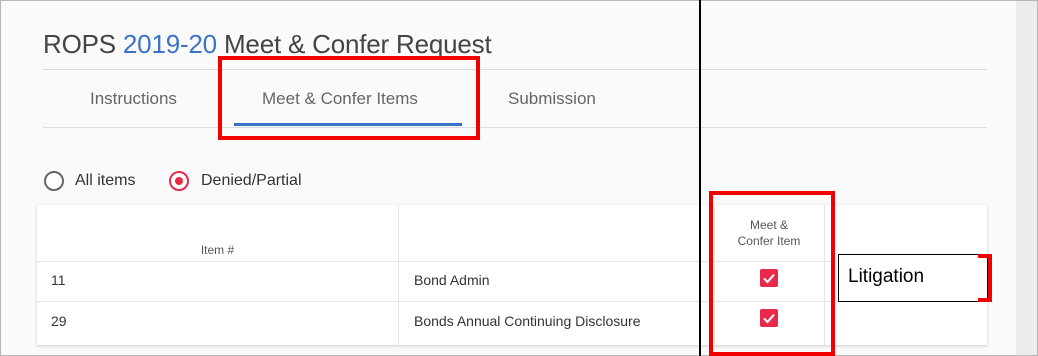  What do you see at coordinates (452, 280) in the screenshot?
I see `row-1-description: Bond Admin` at bounding box center [452, 280].